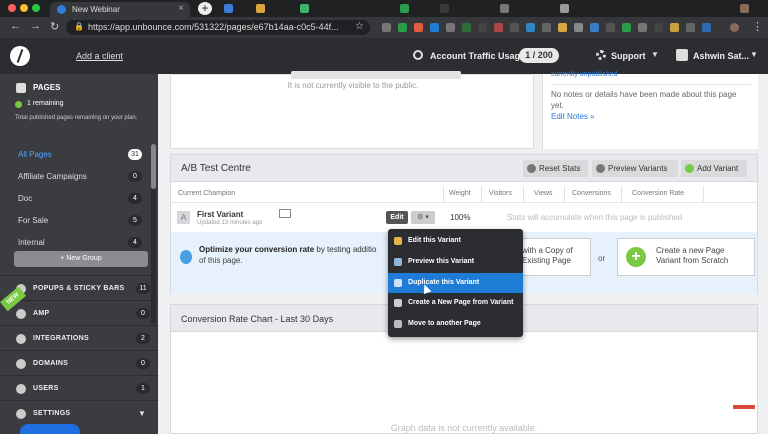 The image size is (768, 434). I want to click on variant-letter-badge: A, so click(183, 217).